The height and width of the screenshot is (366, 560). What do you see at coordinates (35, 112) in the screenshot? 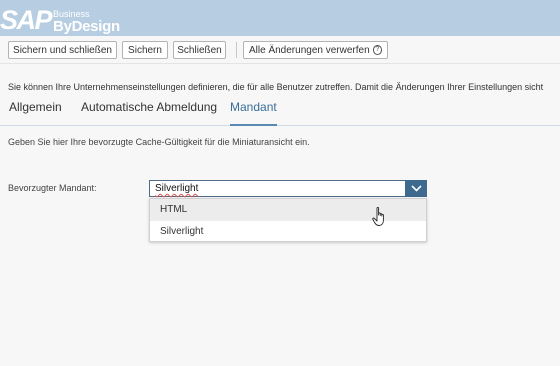
I see `tab-allgemein: Allgemein` at bounding box center [35, 112].